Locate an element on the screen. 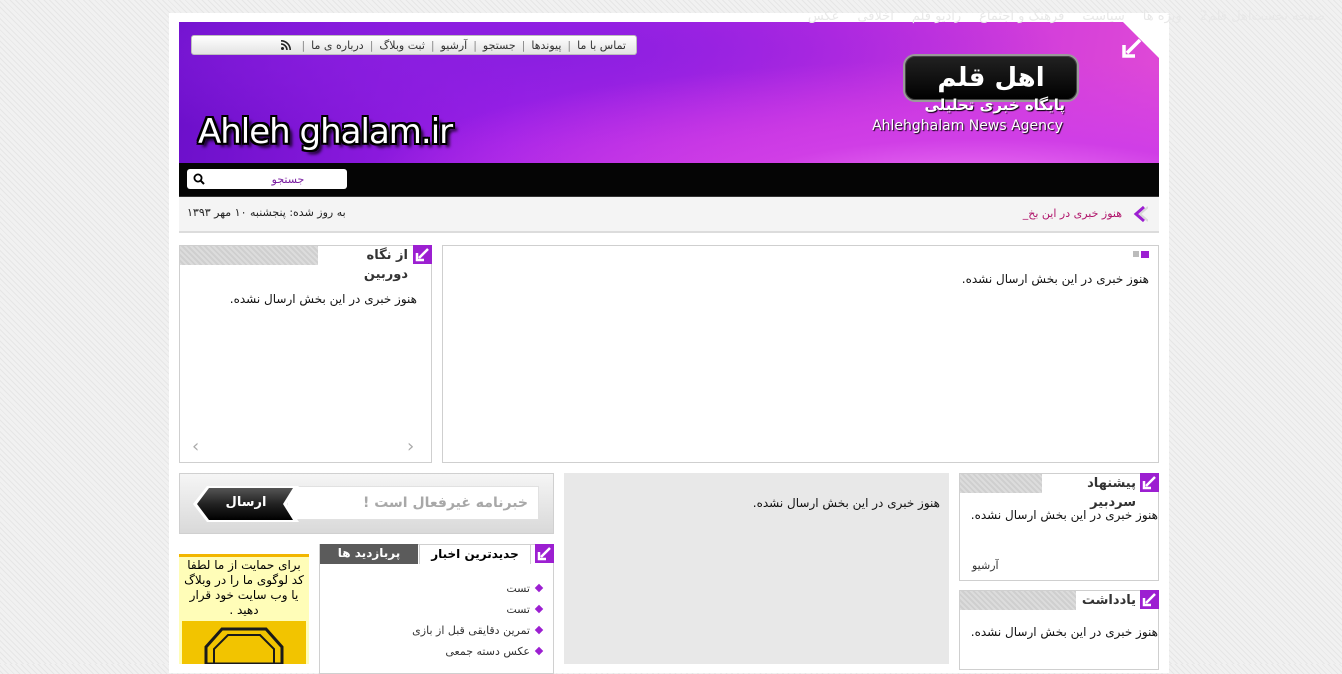  nav-item-ahle-ghalam2: اهل قلم2 is located at coordinates (1226, 16).